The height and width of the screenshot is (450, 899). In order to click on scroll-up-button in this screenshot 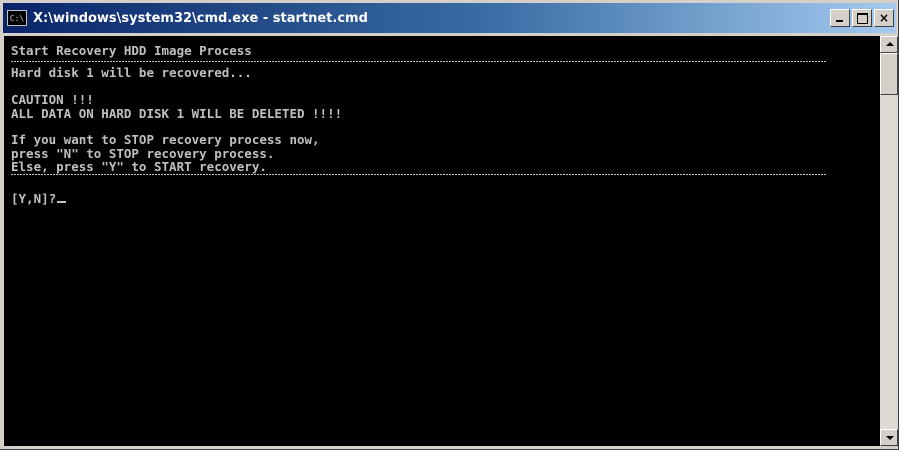, I will do `click(889, 44)`.